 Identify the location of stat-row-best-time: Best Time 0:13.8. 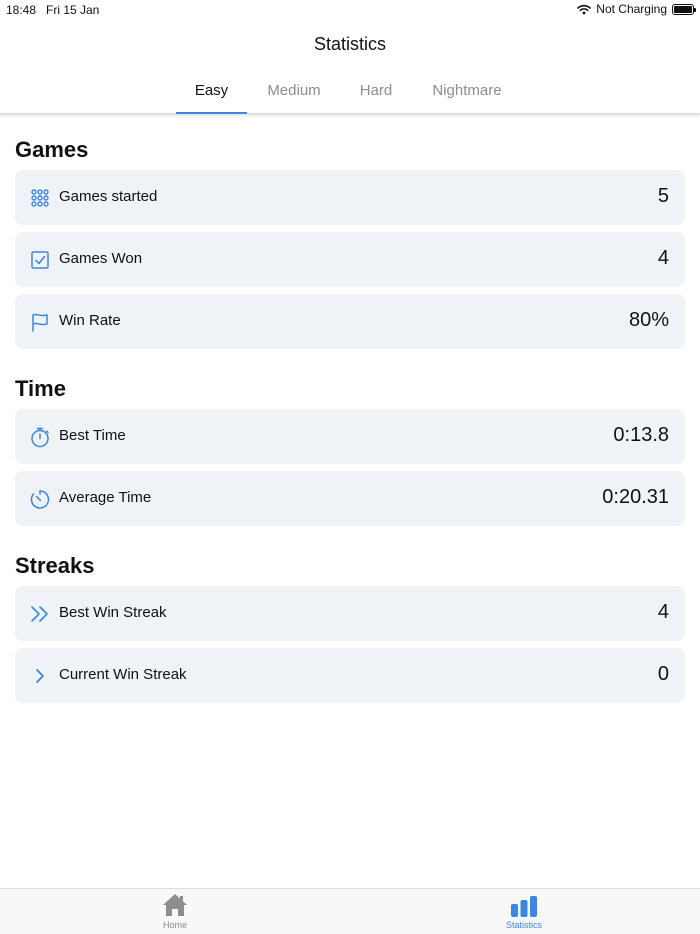
(350, 436).